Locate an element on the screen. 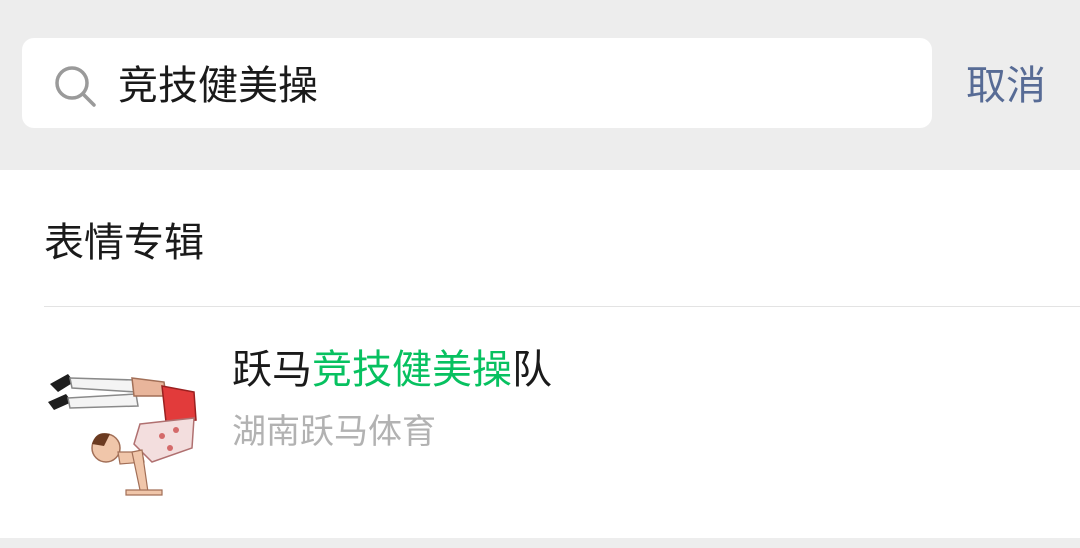 The width and height of the screenshot is (1080, 548). divider is located at coordinates (562, 306).